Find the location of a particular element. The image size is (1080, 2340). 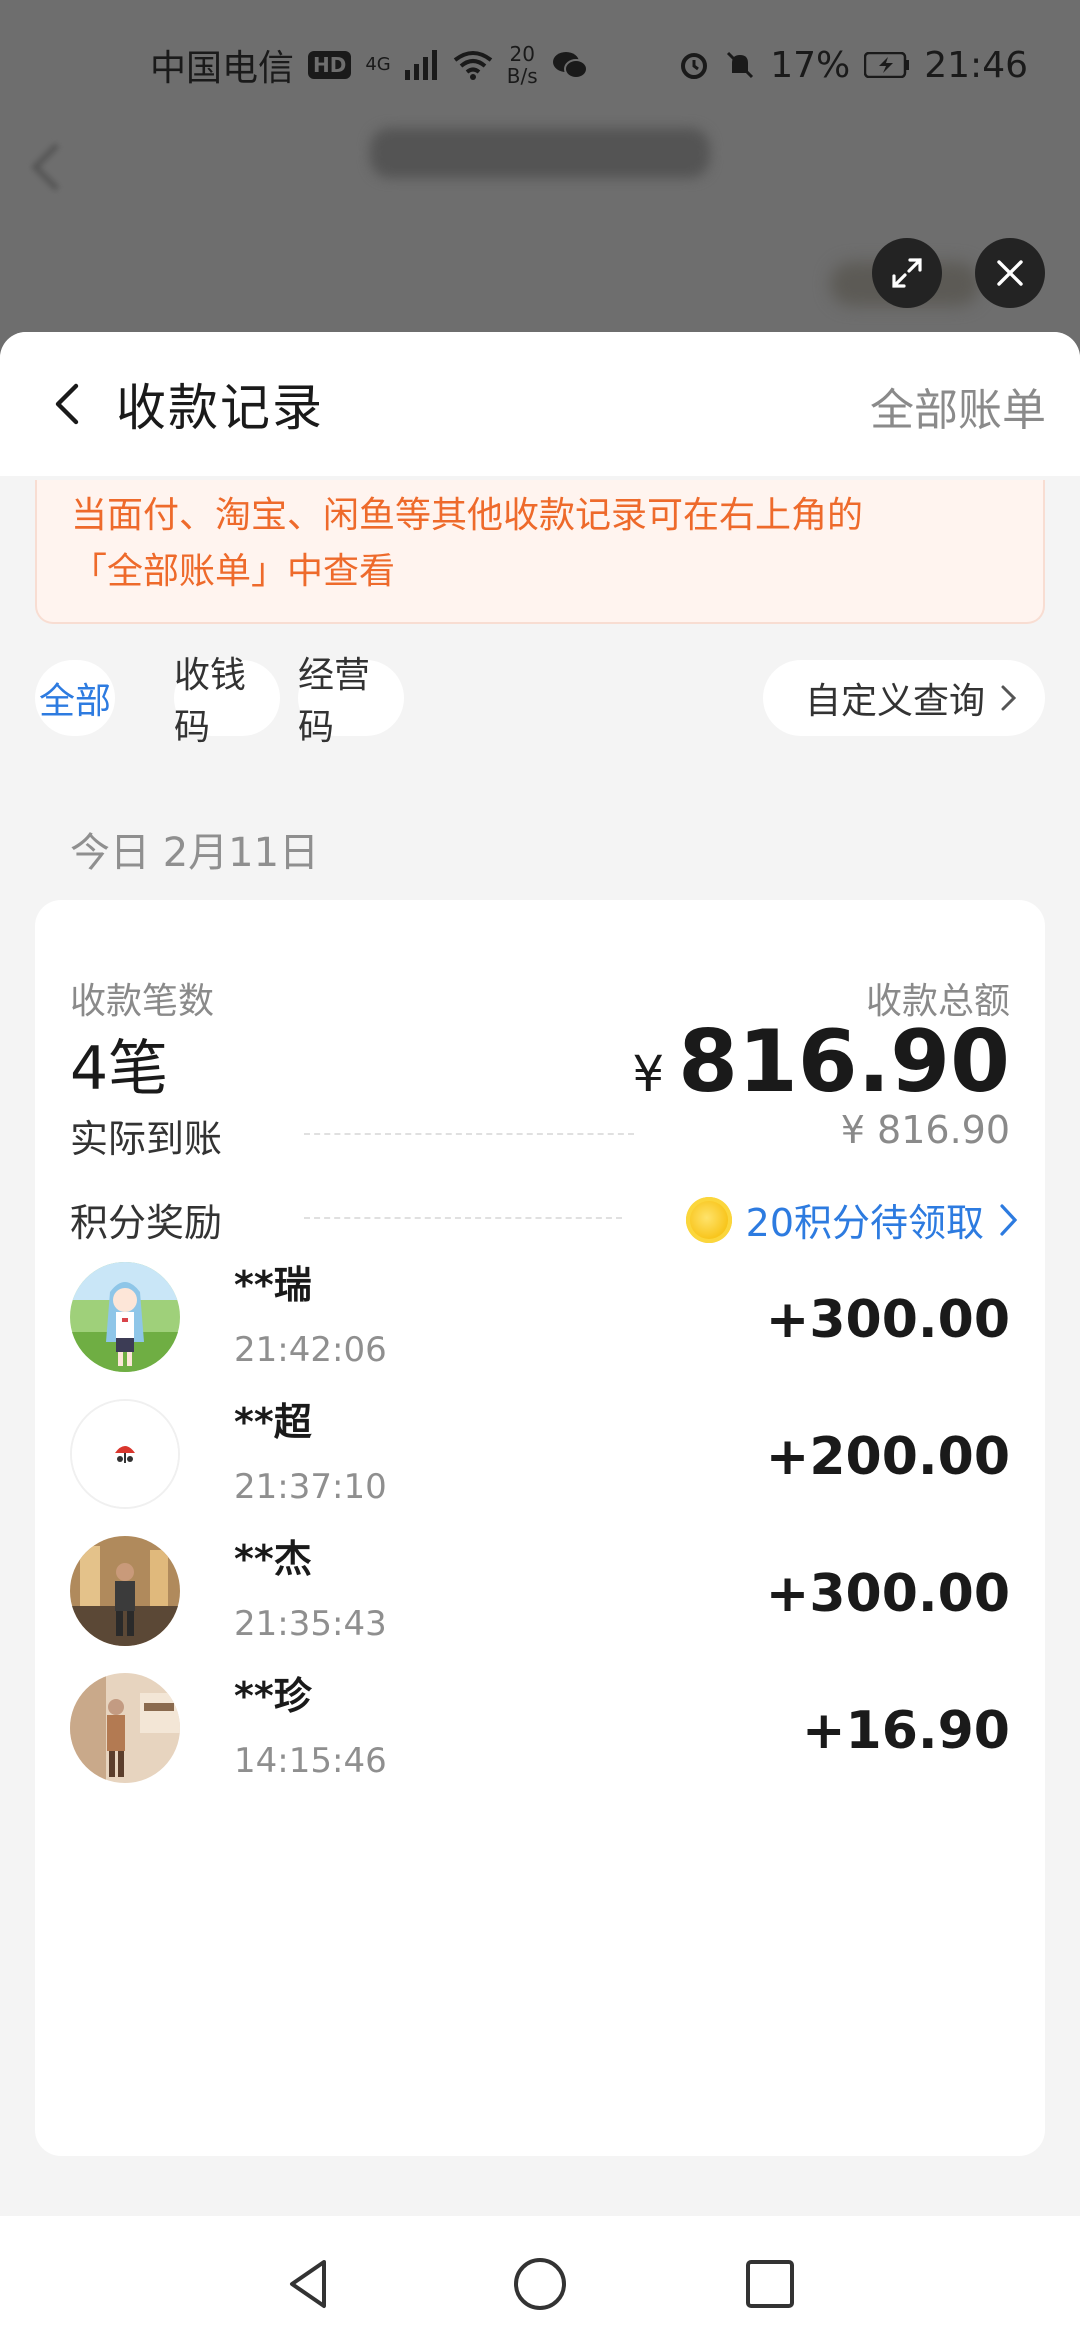

status-bar: 中国电信 HD 4G 20 B/s 17% 21:46 is located at coordinates (540, 65).